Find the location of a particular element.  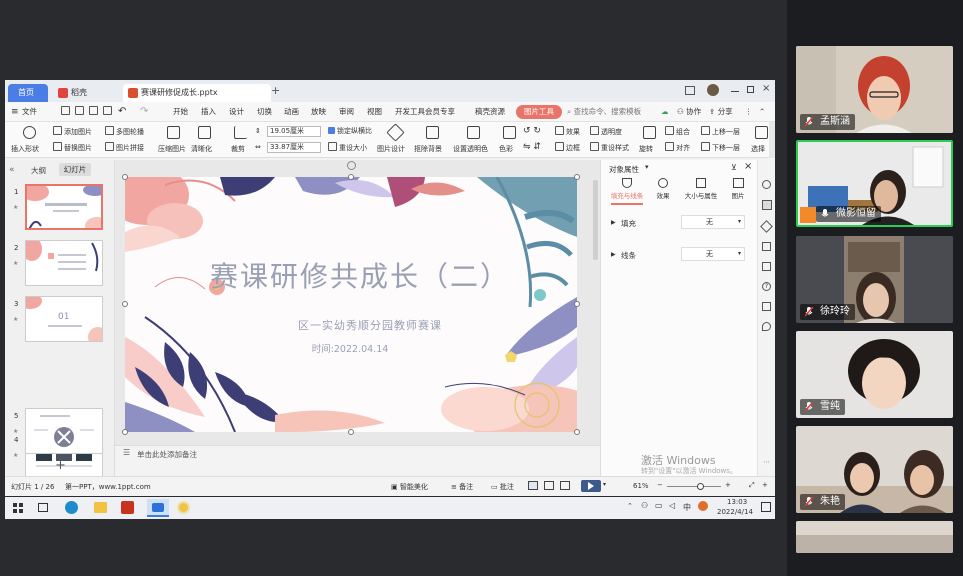

tab-home: 首页 is located at coordinates (28, 93).